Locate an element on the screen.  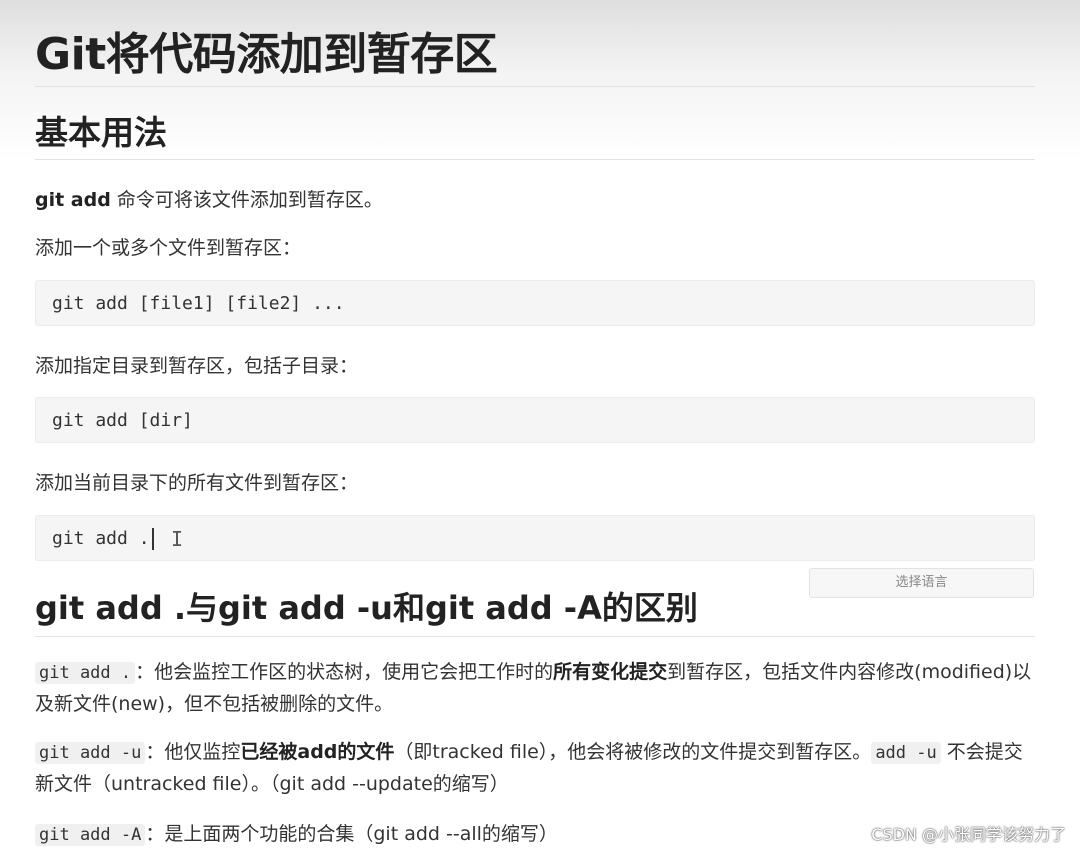
bold-text: 所有变化提交 is located at coordinates (610, 672).